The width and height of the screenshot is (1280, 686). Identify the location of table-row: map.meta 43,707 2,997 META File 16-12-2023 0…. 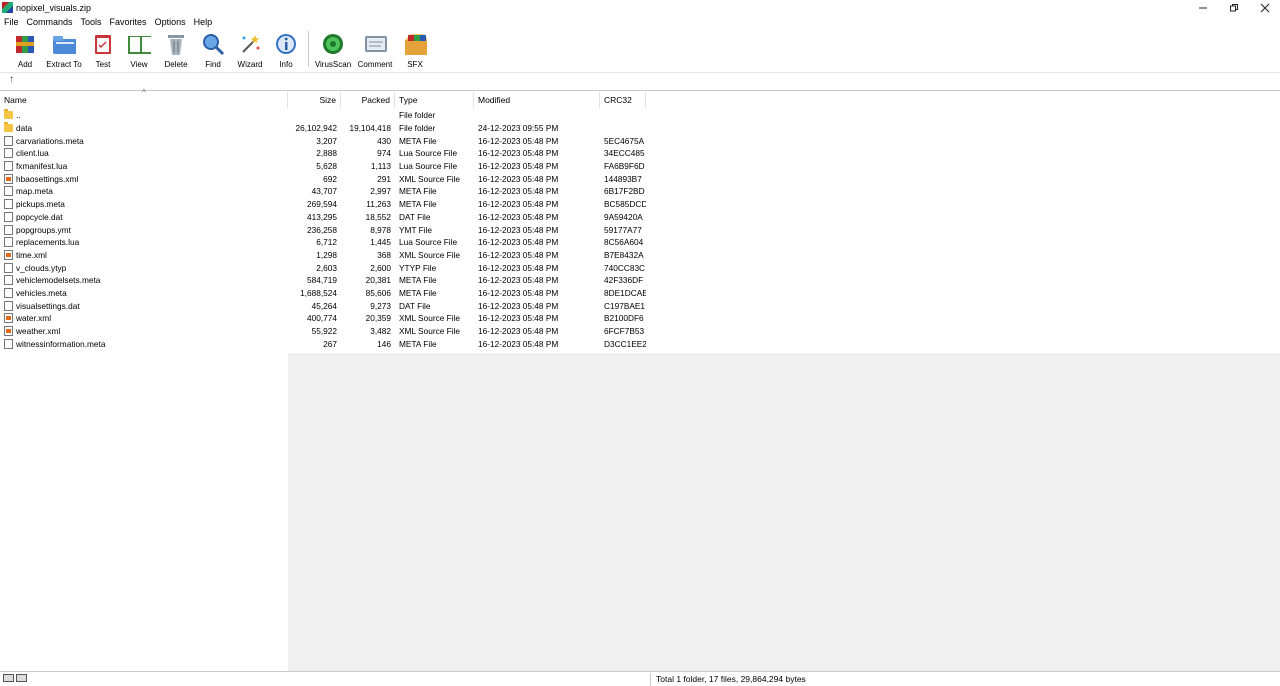
(323, 191).